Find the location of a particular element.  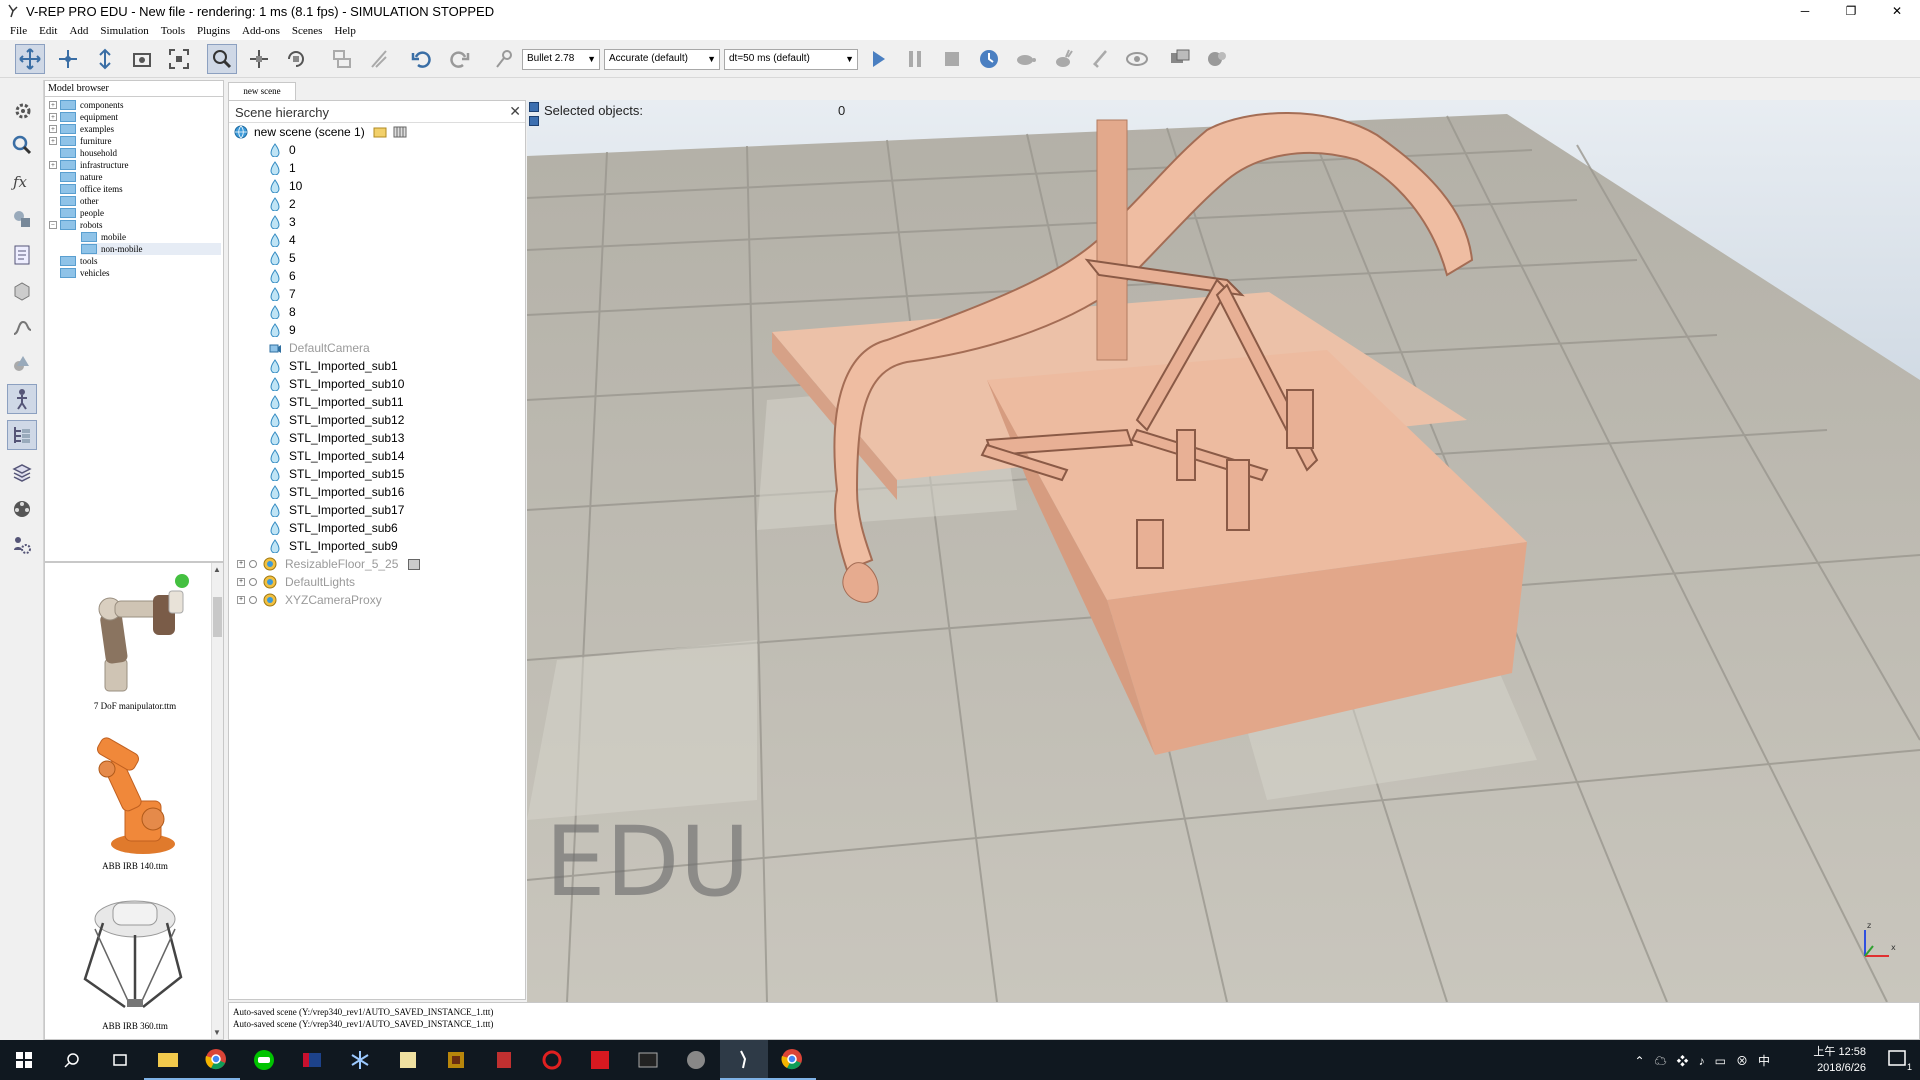

menu-help: Help is located at coordinates (344, 31).